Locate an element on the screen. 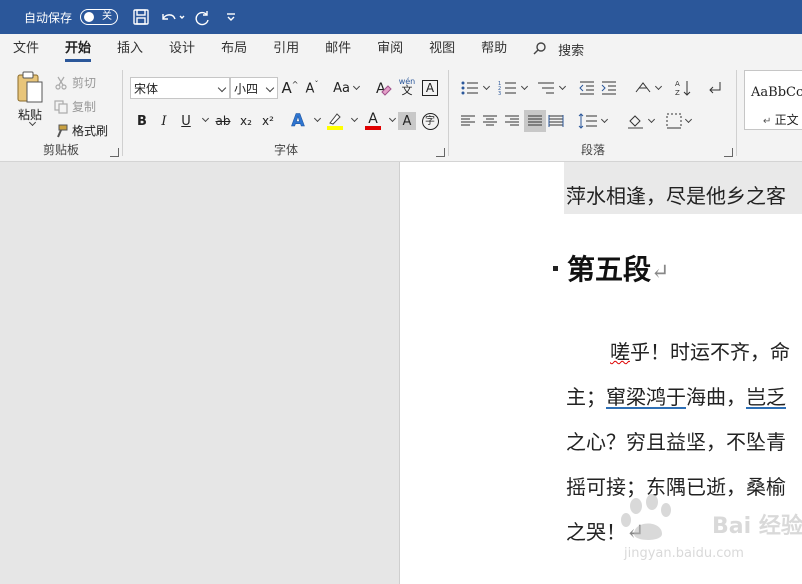 This screenshot has width=802, height=584. align-right-button is located at coordinates (512, 121).